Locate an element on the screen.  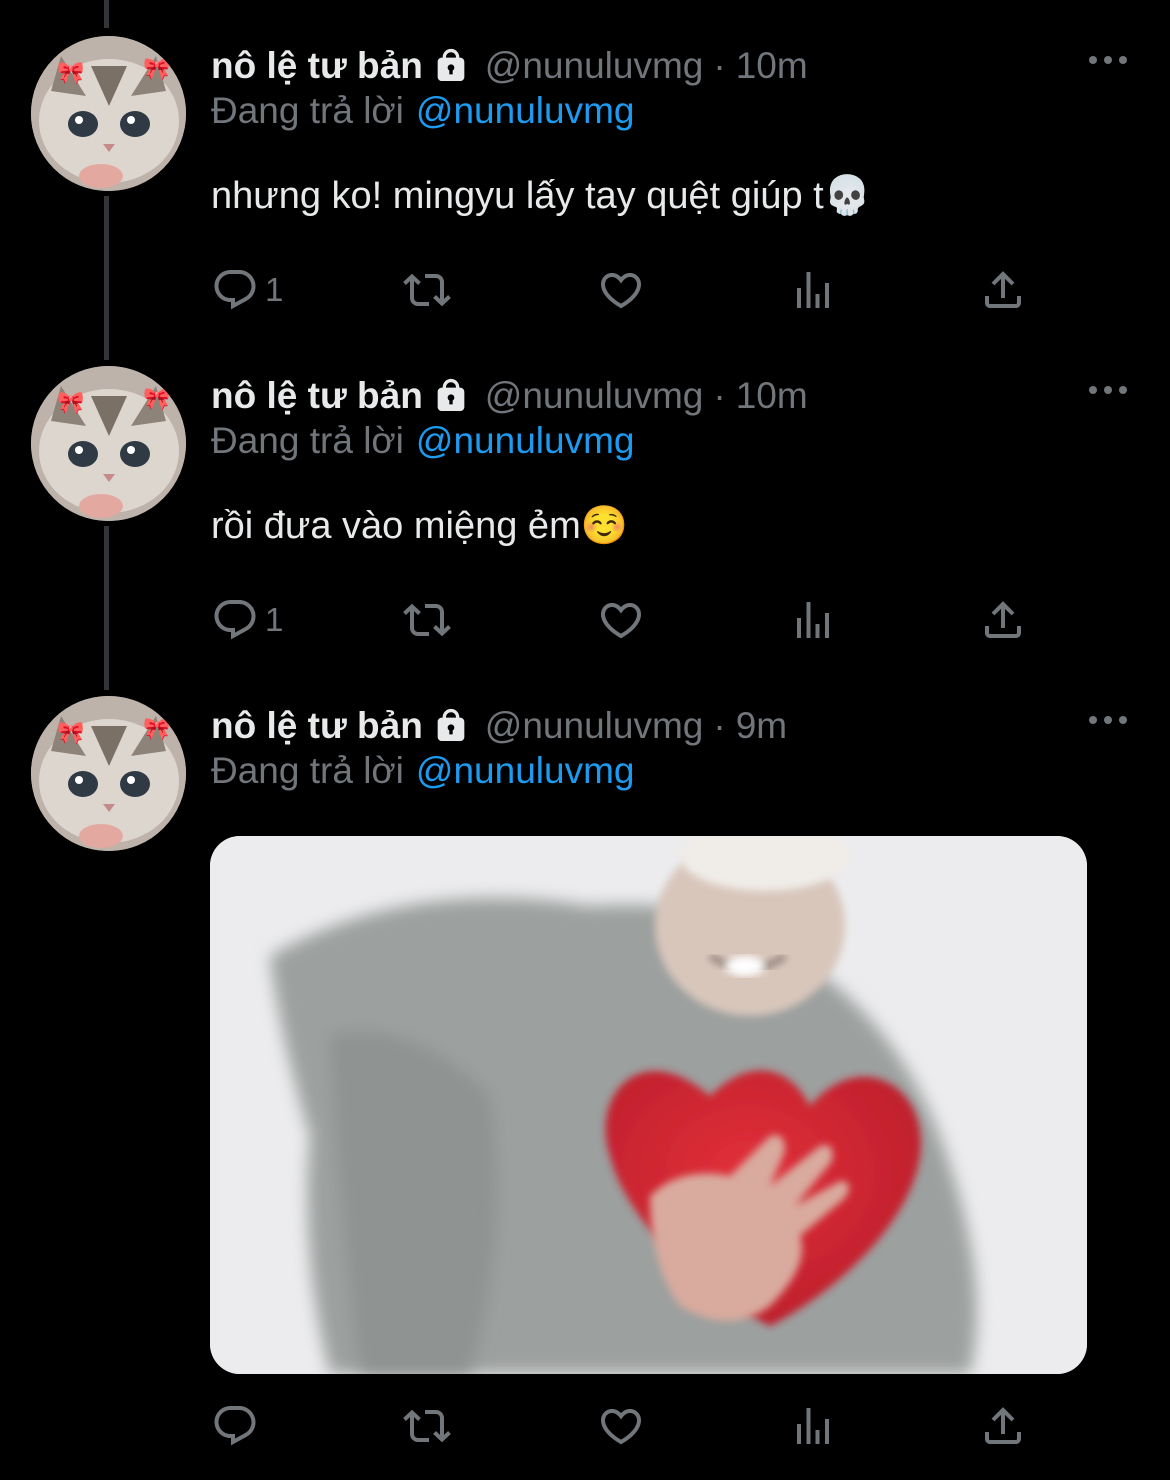
action-bar is located at coordinates (626, 1426).